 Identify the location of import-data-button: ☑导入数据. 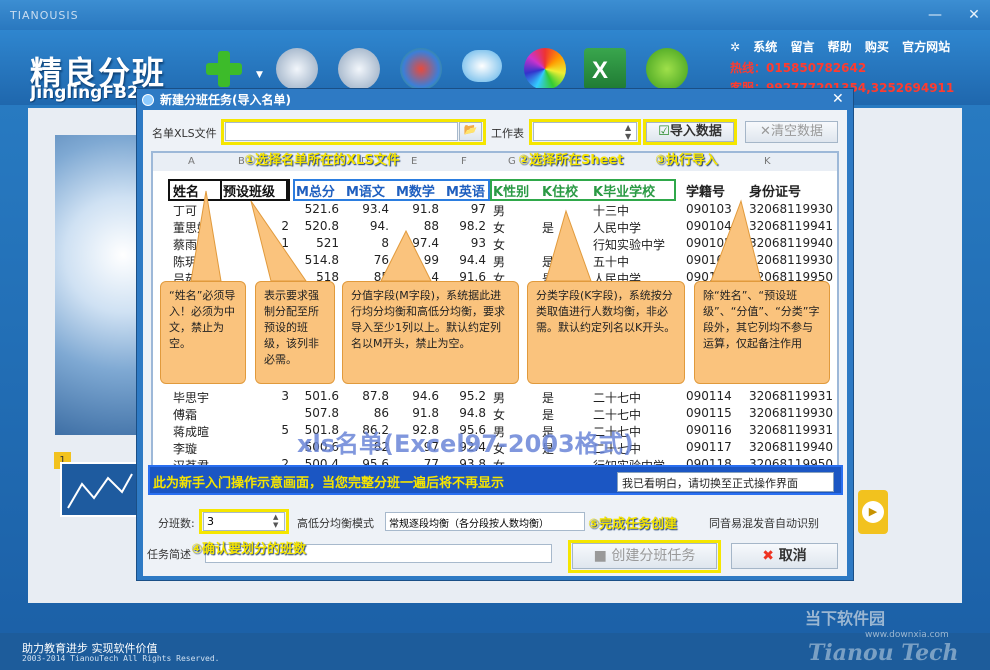
(690, 132).